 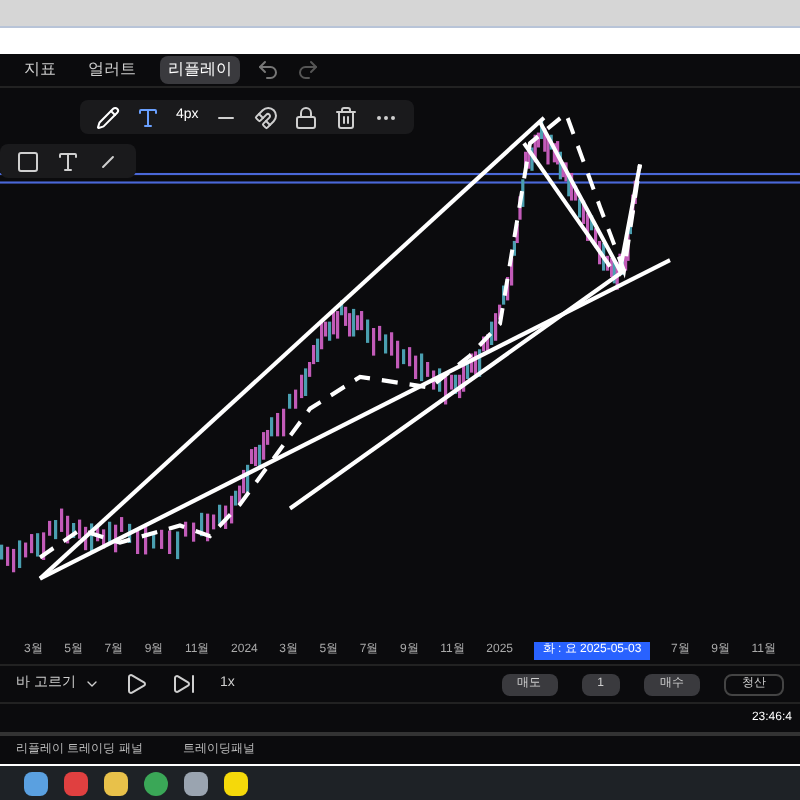 I want to click on toolbar-tab: 얼러트, so click(x=112, y=70).